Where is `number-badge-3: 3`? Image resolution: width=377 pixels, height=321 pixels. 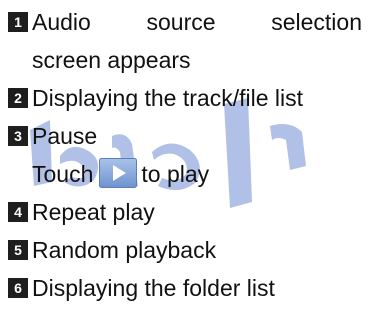
number-badge-3: 3 is located at coordinates (18, 136).